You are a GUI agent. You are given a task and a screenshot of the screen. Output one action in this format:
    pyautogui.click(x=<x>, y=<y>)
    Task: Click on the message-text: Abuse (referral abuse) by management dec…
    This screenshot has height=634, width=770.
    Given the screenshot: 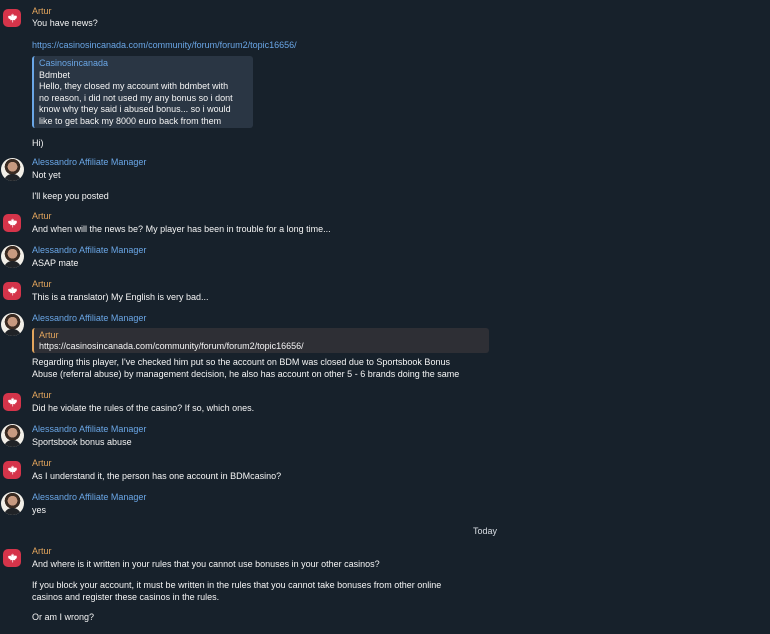 What is the action you would take?
    pyautogui.click(x=246, y=374)
    